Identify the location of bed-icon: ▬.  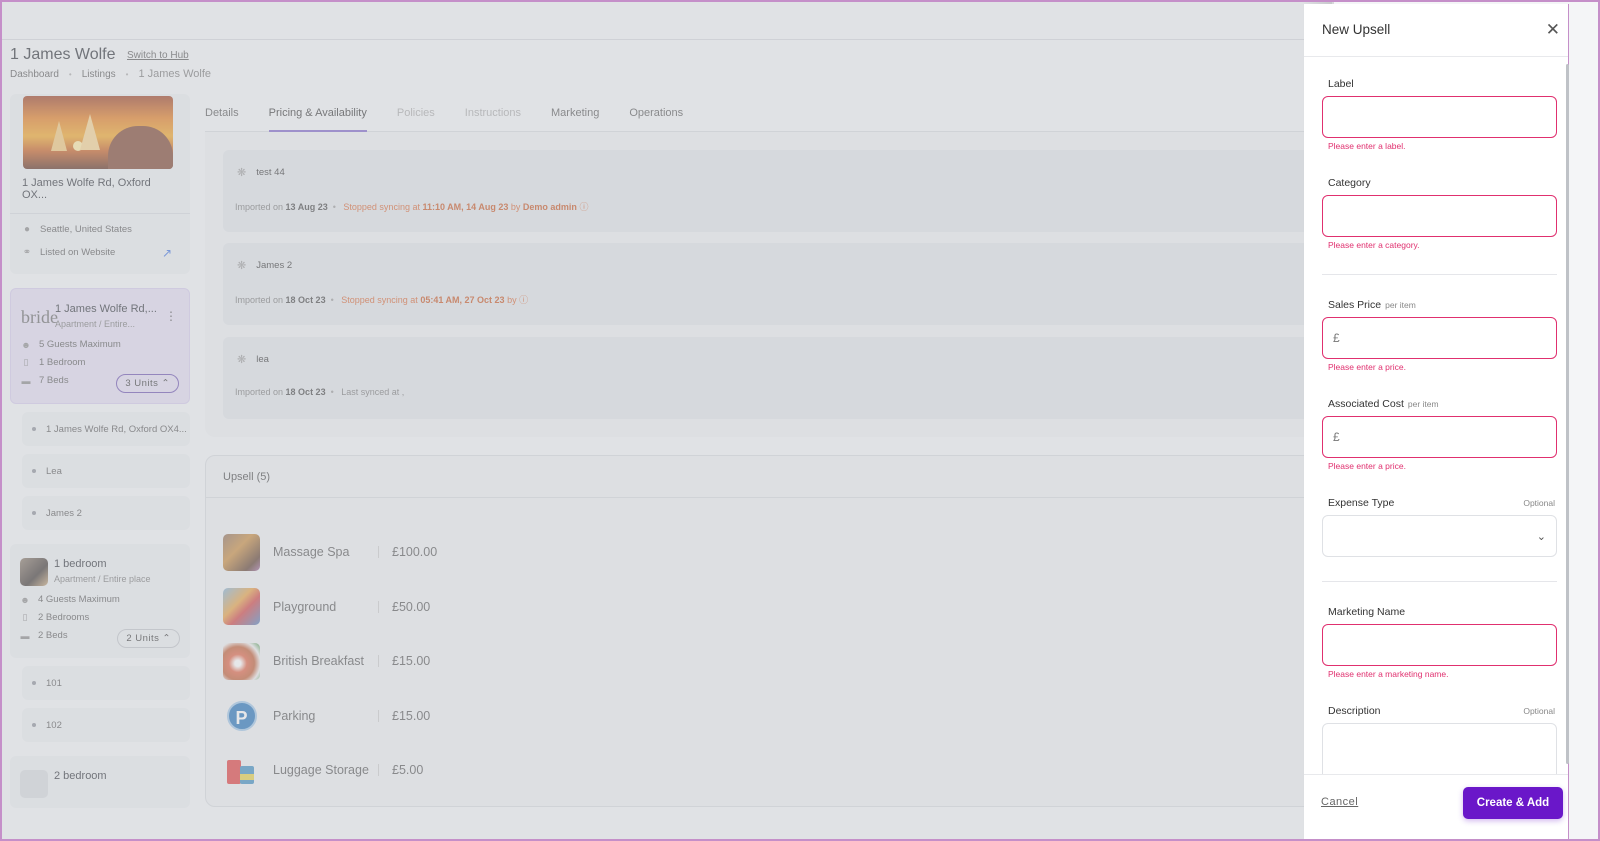
(26, 380).